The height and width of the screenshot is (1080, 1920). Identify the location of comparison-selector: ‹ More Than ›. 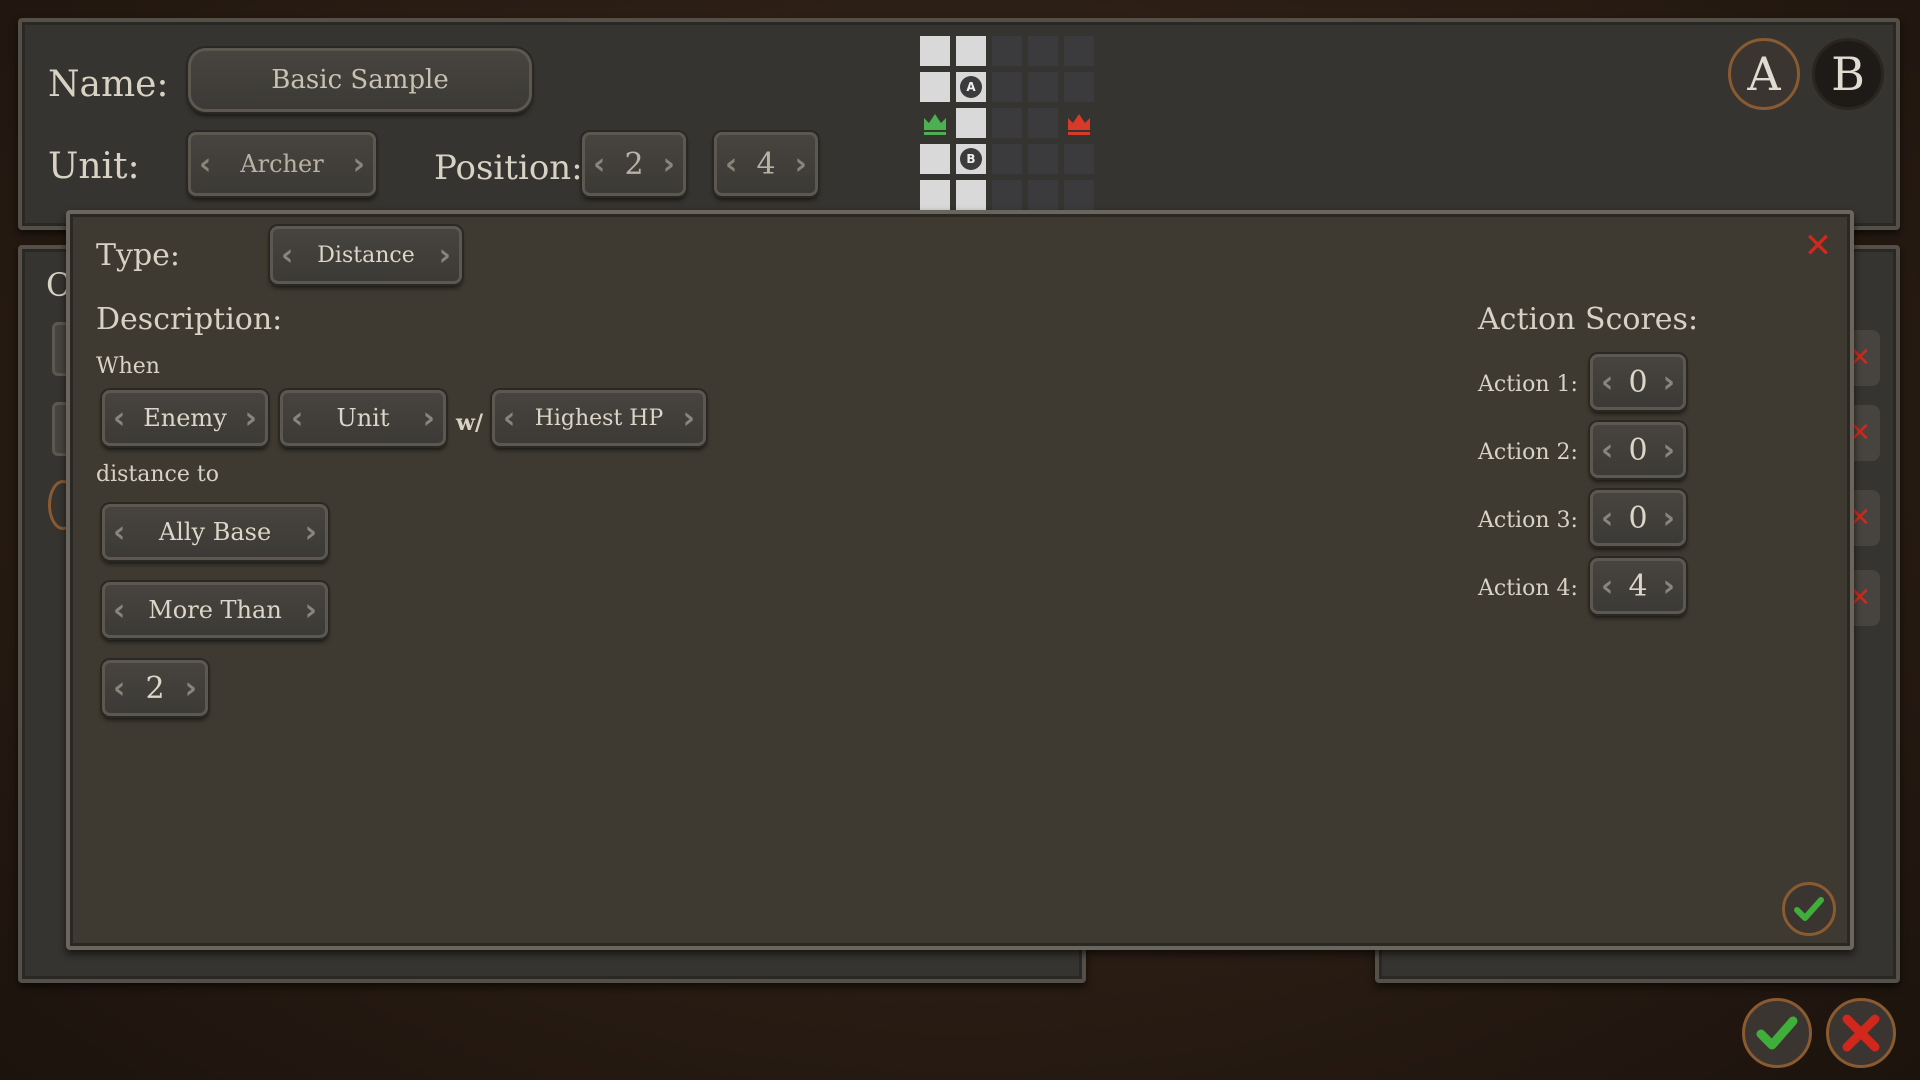
(215, 610).